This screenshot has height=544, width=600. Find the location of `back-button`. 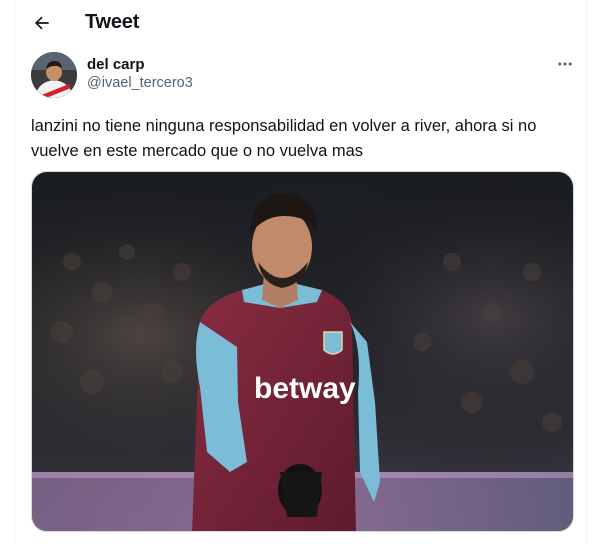

back-button is located at coordinates (42, 23).